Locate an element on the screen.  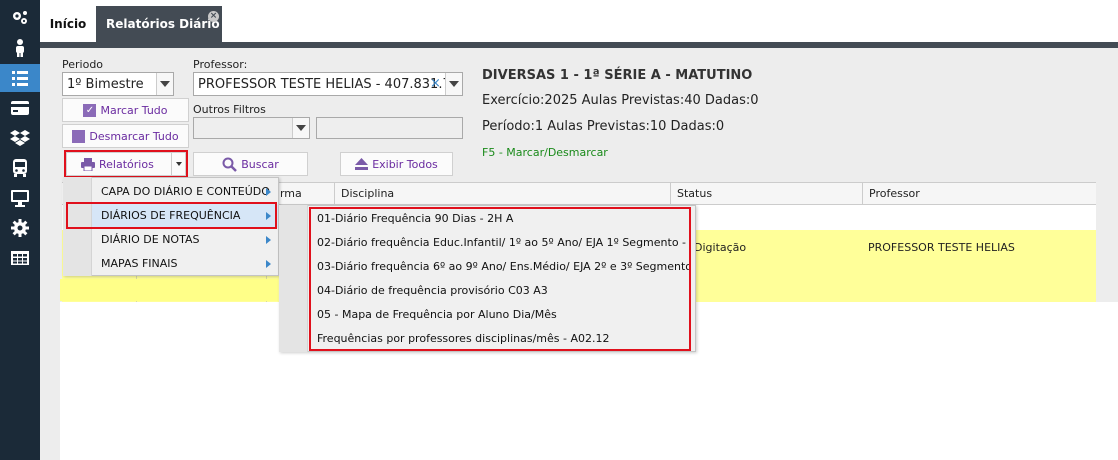
diarios-frequencia-highlight is located at coordinates (171, 215).